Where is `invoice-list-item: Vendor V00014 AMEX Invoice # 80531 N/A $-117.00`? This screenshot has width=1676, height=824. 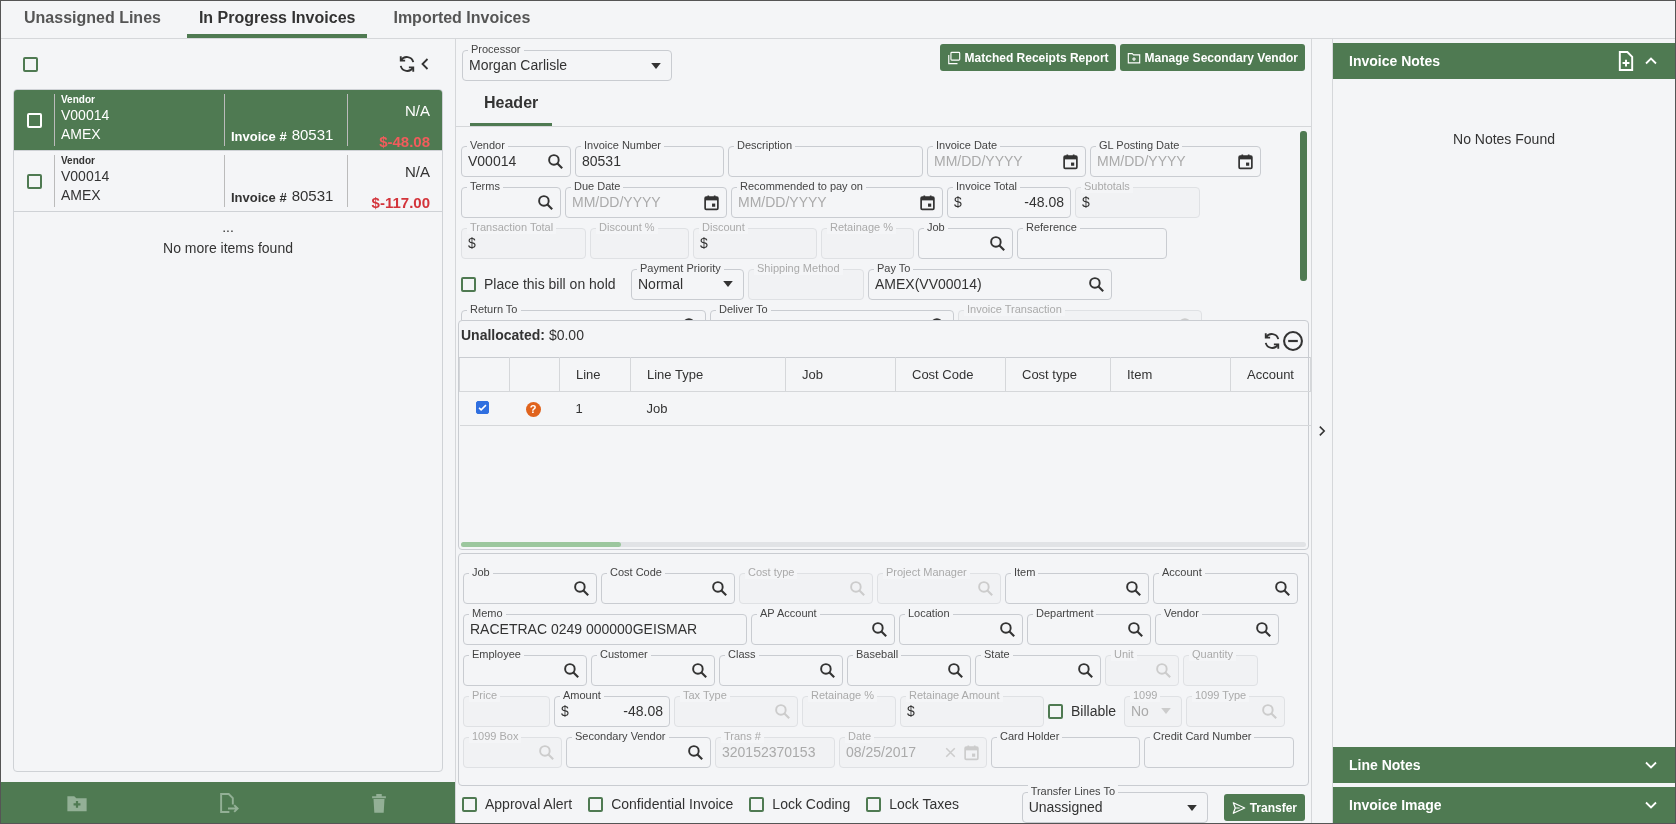 invoice-list-item: Vendor V00014 AMEX Invoice # 80531 N/A $-117.00 is located at coordinates (228, 181).